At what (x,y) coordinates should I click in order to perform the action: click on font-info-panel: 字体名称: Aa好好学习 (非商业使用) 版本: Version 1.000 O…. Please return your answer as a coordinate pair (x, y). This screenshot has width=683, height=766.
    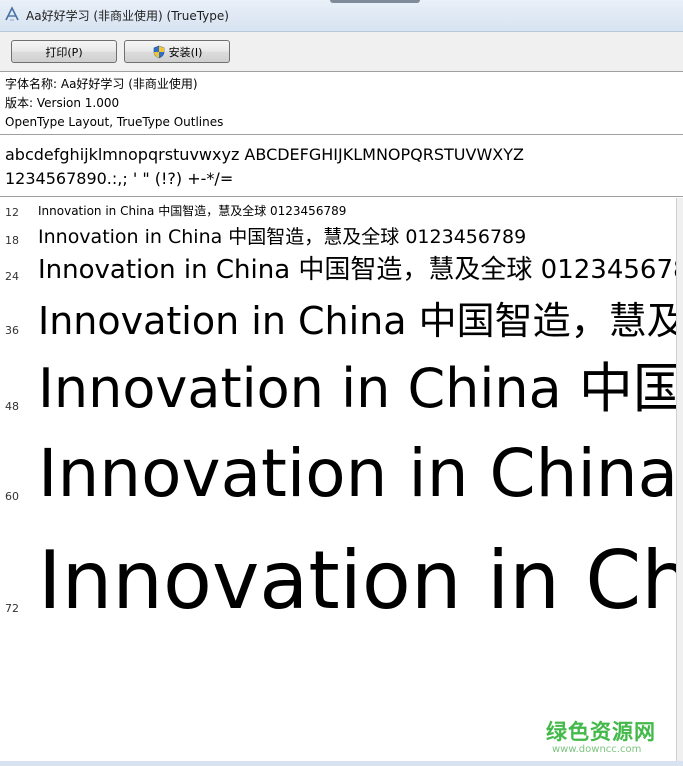
    Looking at the image, I should click on (341, 104).